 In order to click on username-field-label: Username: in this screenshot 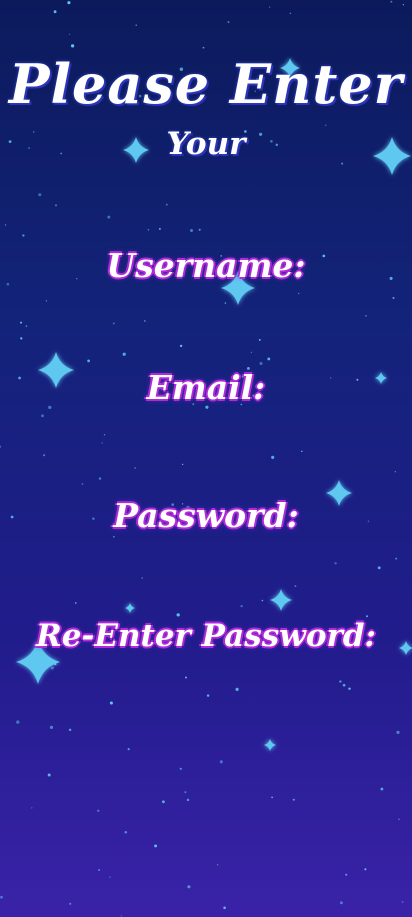, I will do `click(206, 265)`.